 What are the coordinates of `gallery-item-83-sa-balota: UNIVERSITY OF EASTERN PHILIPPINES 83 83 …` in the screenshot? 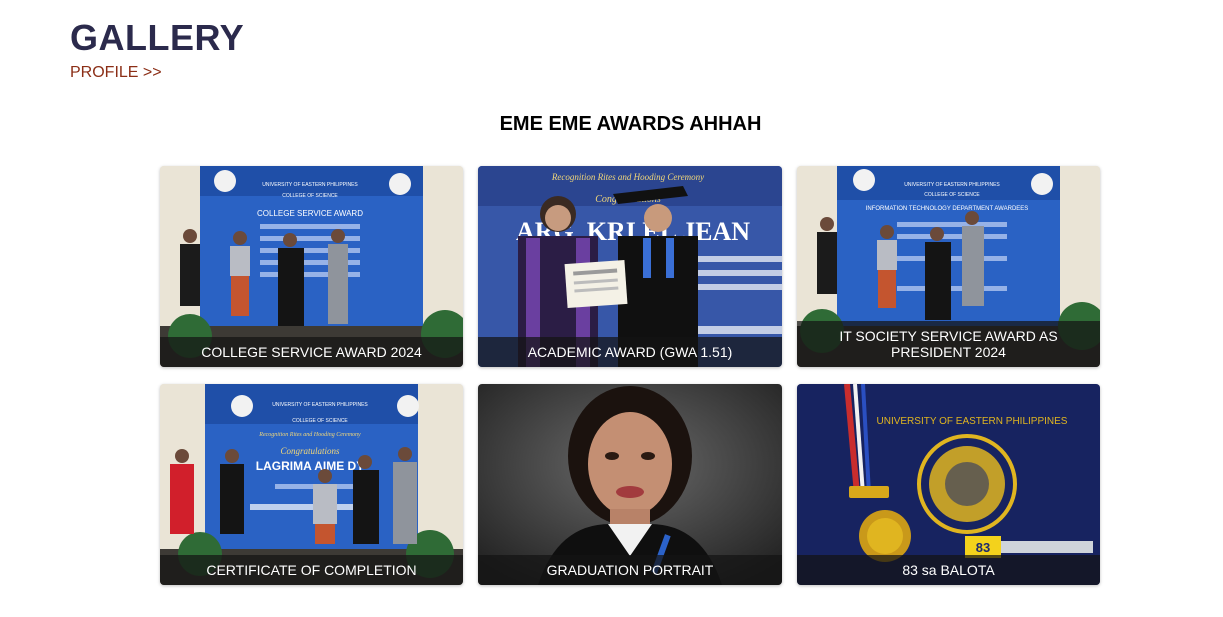 It's located at (948, 484).